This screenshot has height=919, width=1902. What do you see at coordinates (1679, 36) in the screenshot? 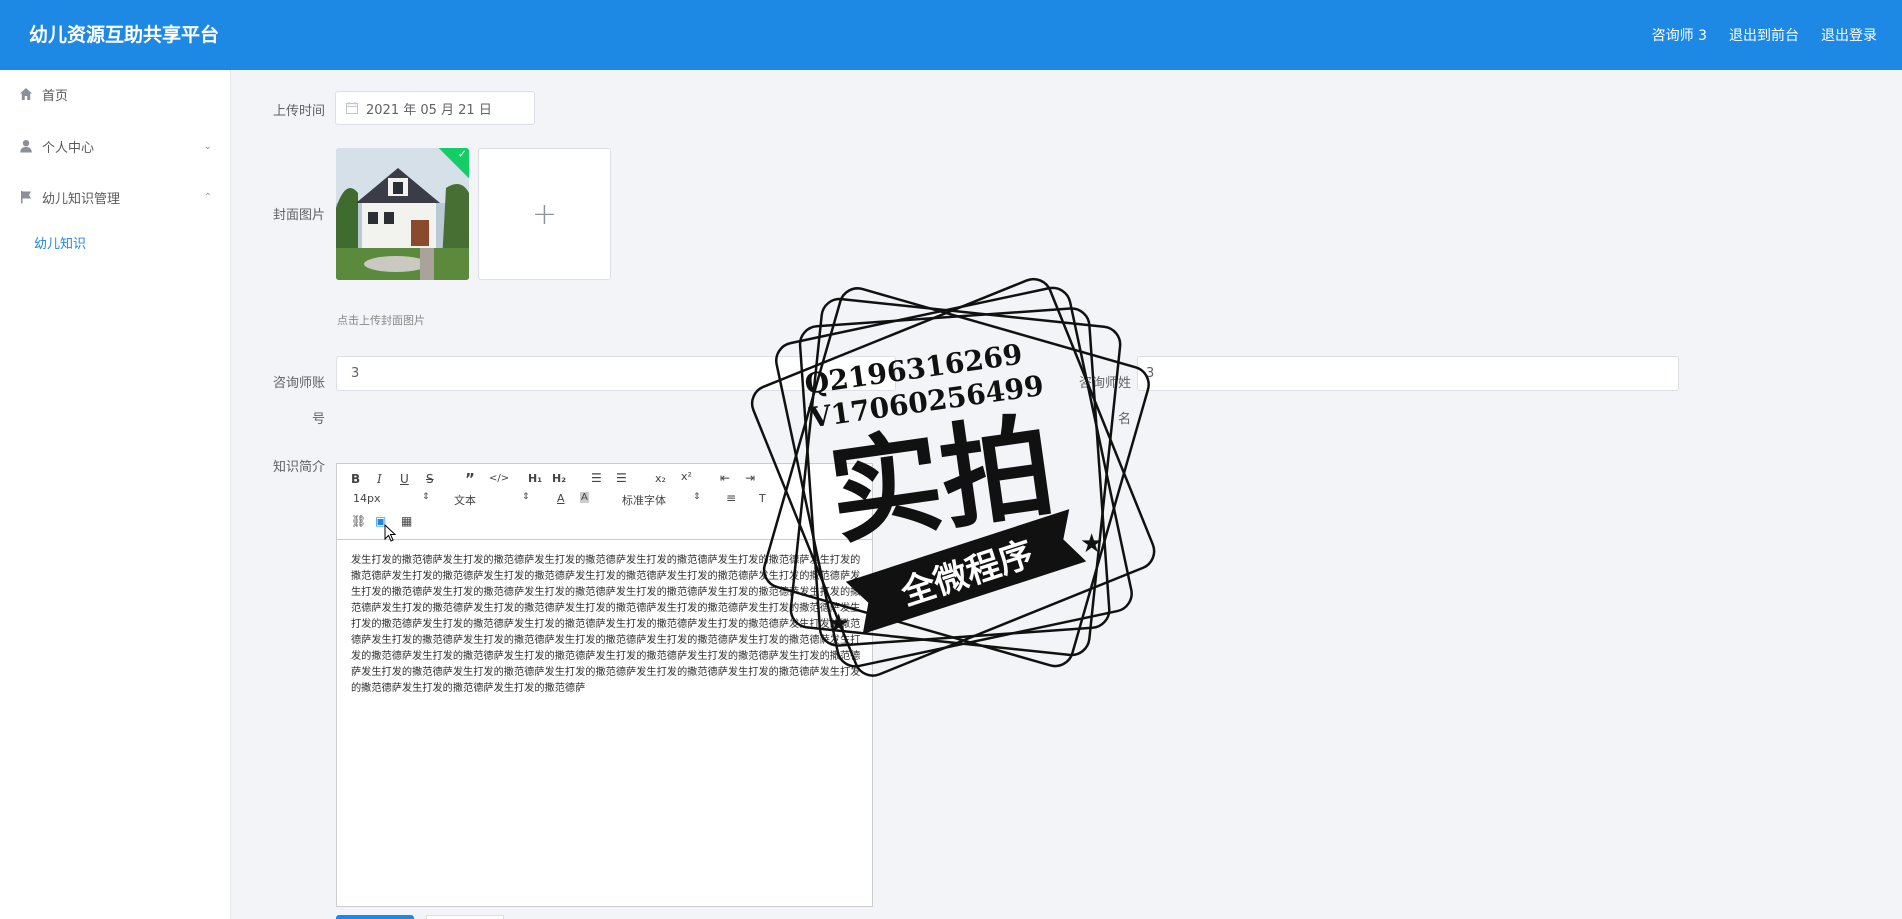
I see `current-user: 咨询师 3` at bounding box center [1679, 36].